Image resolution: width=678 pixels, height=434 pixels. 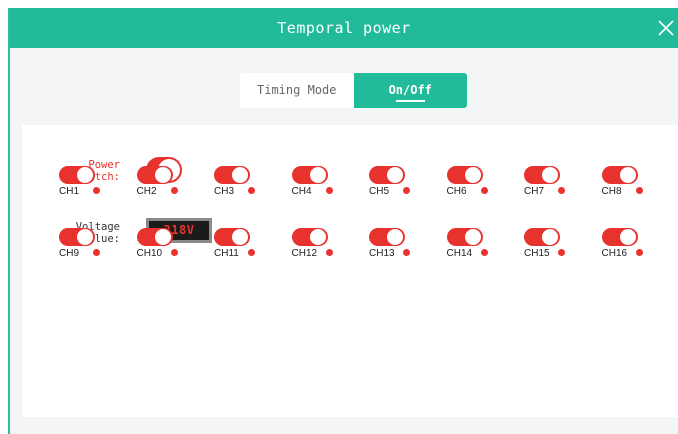 I want to click on channel-8-label: CH8, so click(x=611, y=191).